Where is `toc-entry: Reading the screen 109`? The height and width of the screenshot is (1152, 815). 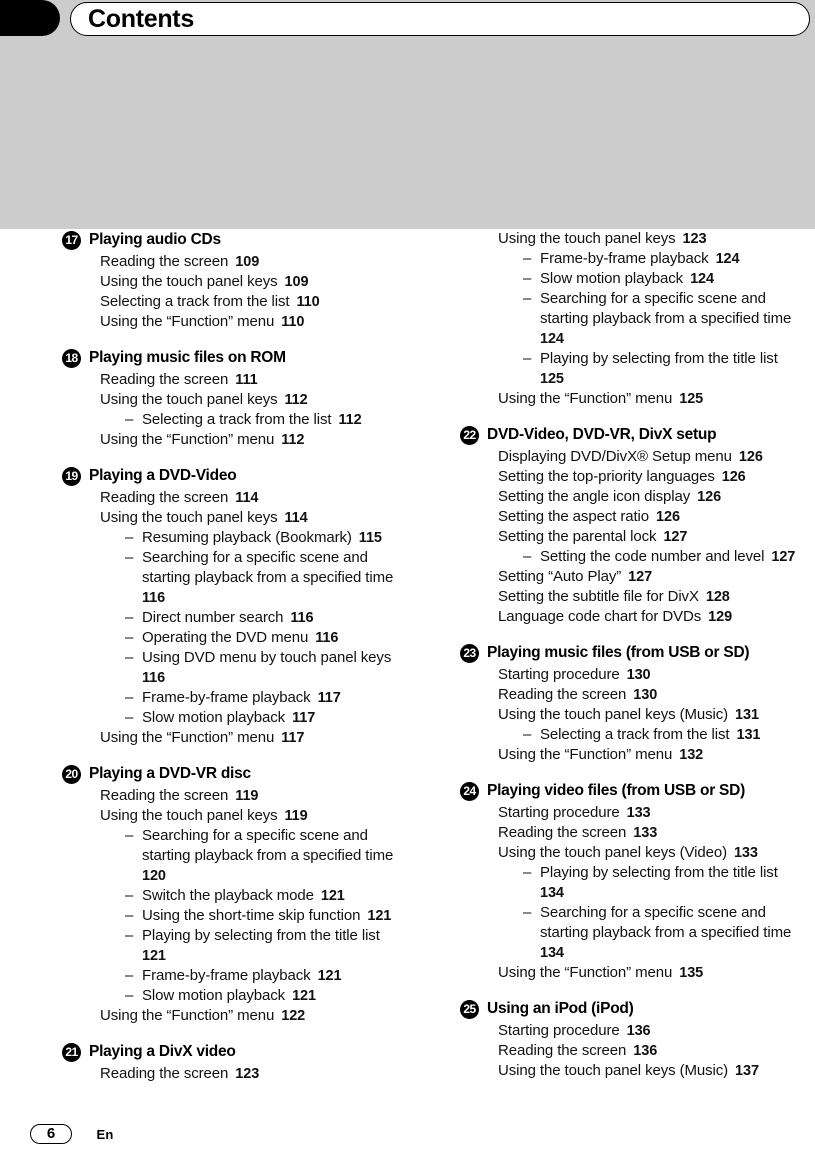 toc-entry: Reading the screen 109 is located at coordinates (251, 262).